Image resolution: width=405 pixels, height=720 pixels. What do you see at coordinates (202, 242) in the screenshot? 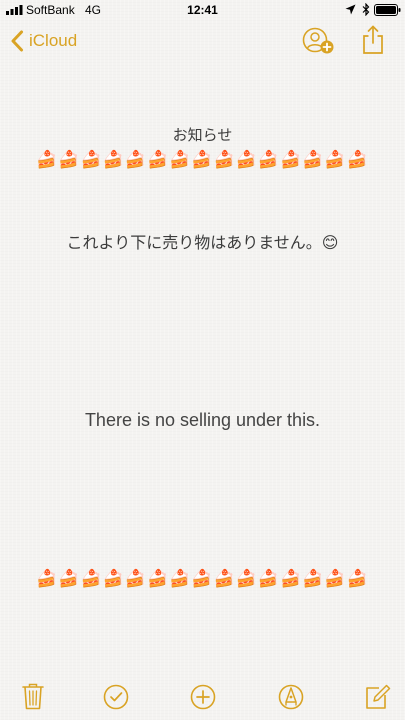
I see `japanese-message: これより下に売り物はありません。😊` at bounding box center [202, 242].